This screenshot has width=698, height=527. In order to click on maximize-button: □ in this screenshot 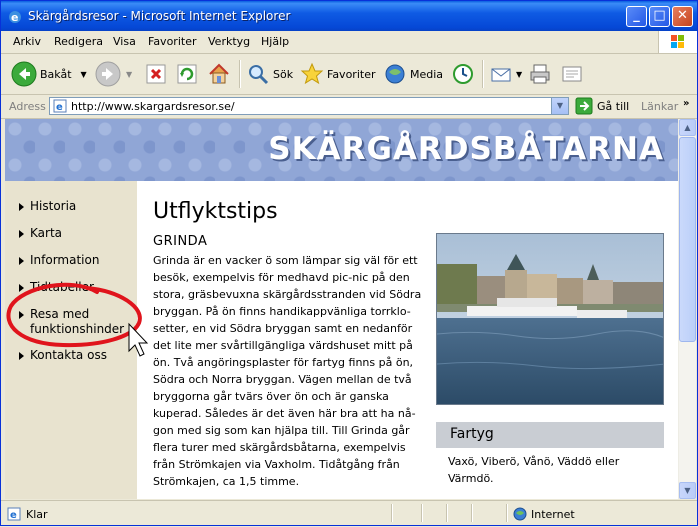, I will do `click(659, 16)`.